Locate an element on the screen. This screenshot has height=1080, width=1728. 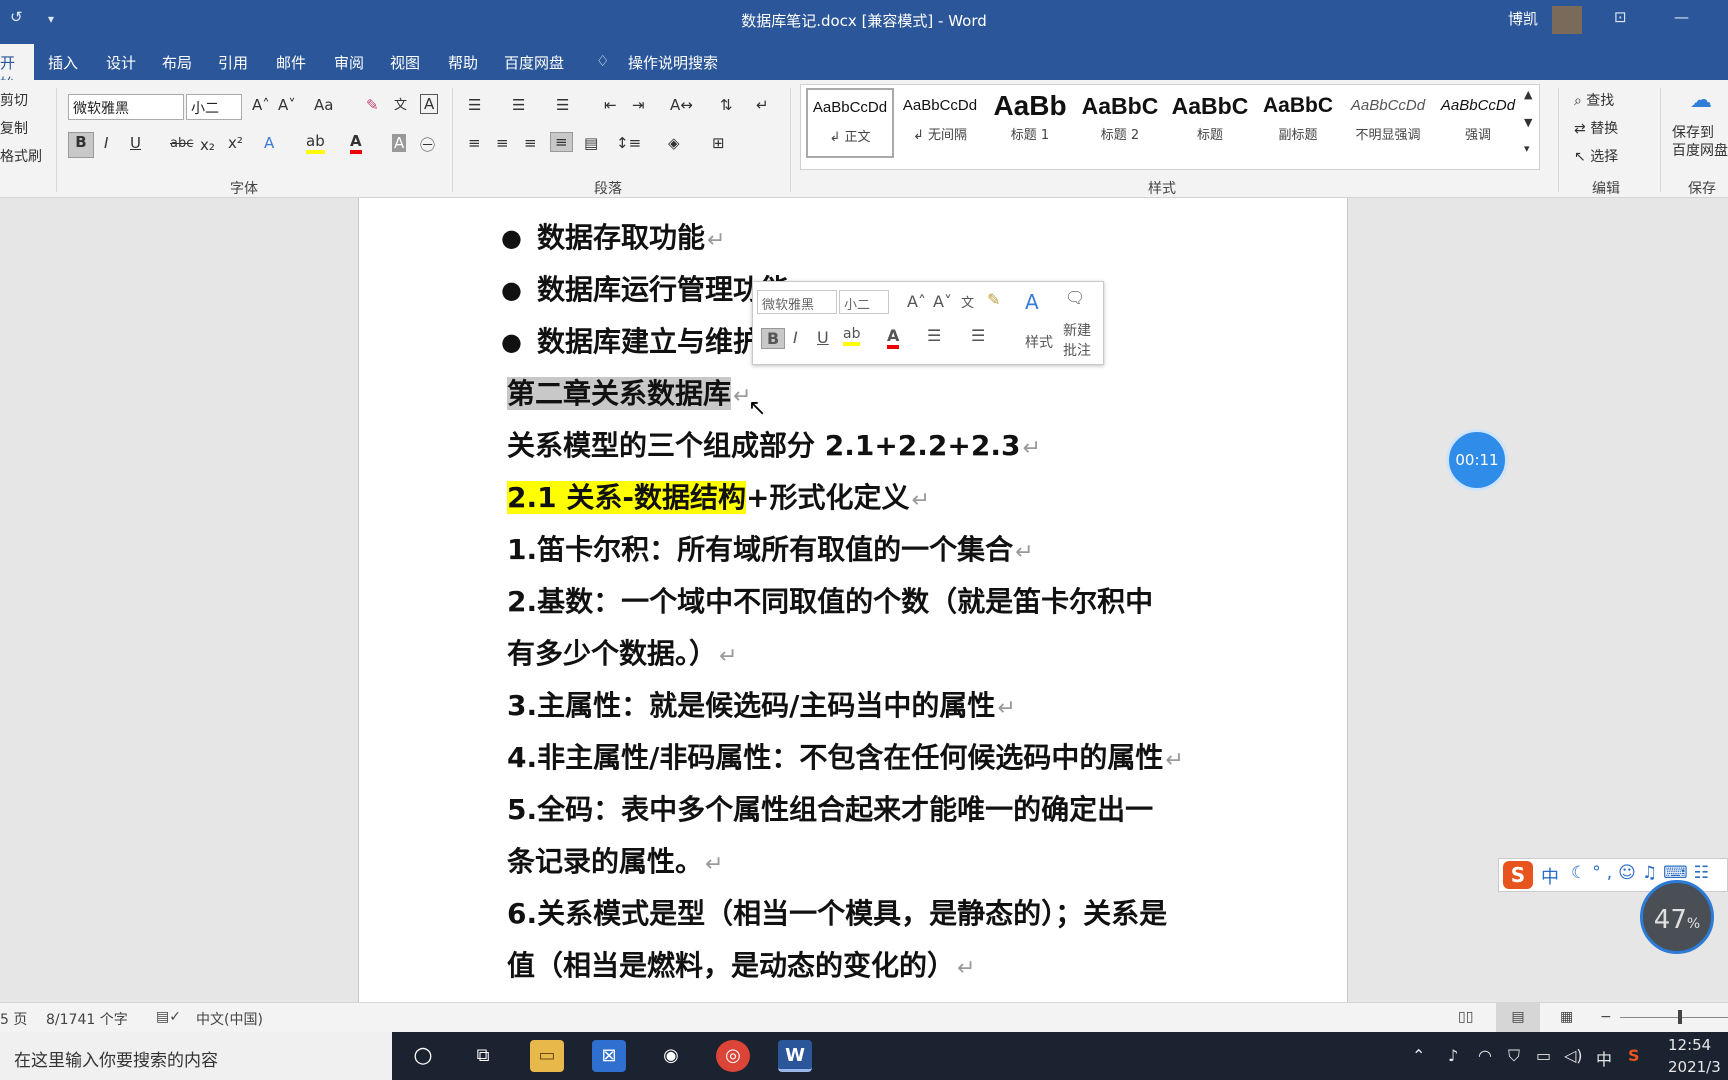
doc-line: 2.基数：一个域中不同取值的个数（就是笛卡尔积中 is located at coordinates (830, 602).